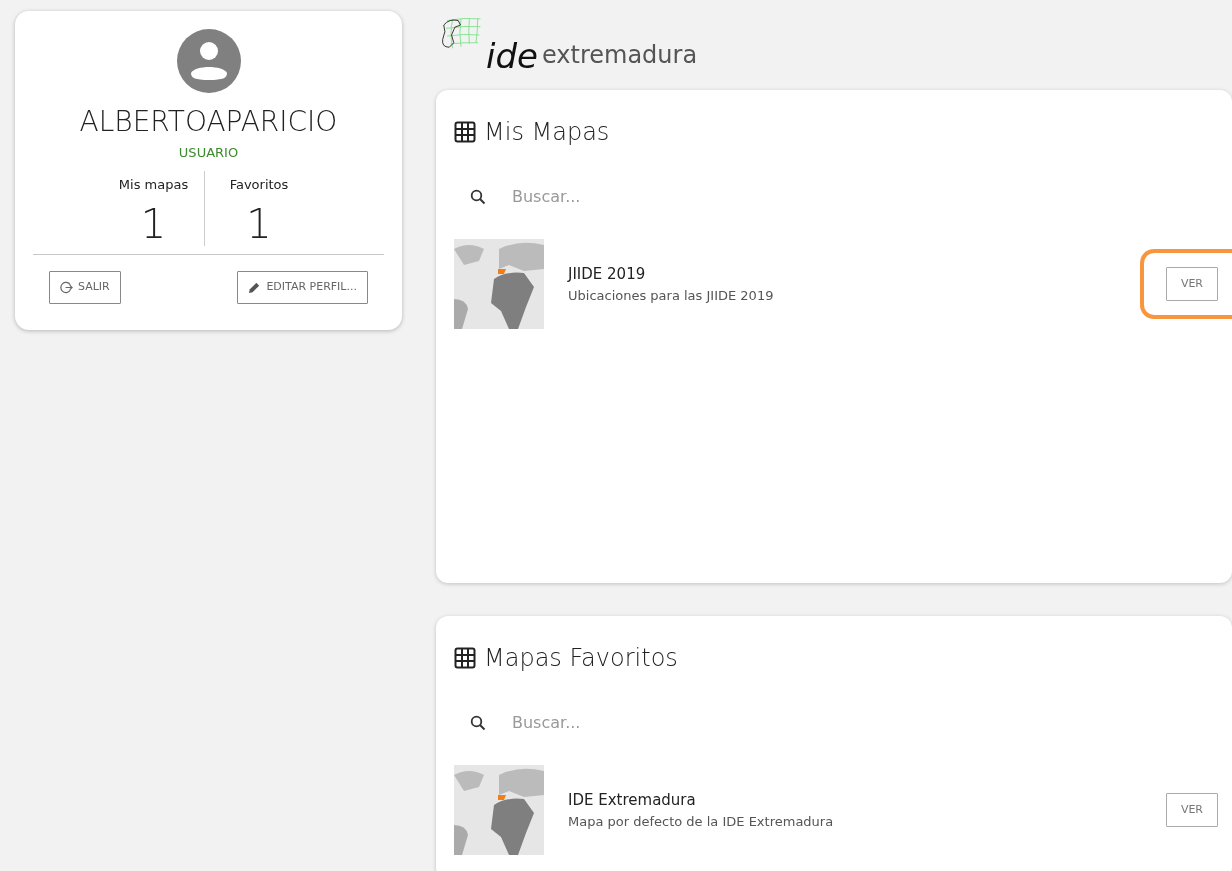  Describe the element at coordinates (153, 184) in the screenshot. I see `stat-label: Mis mapas` at that location.